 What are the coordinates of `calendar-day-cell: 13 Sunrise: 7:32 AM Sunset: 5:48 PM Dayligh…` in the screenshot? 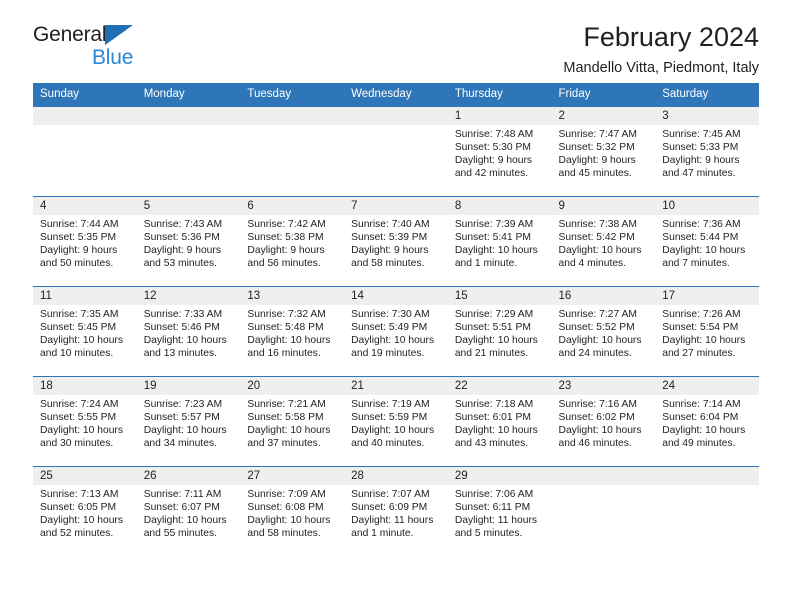 It's located at (292, 331).